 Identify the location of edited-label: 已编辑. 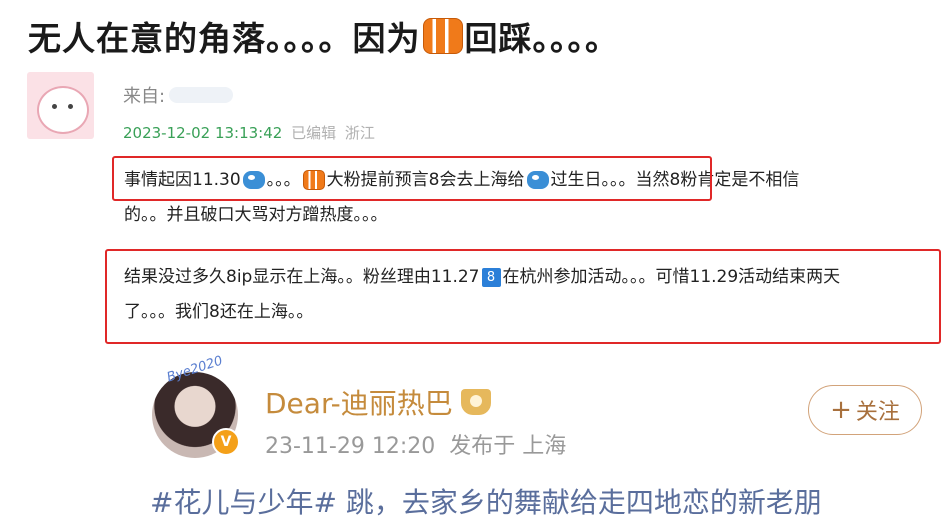
(313, 133).